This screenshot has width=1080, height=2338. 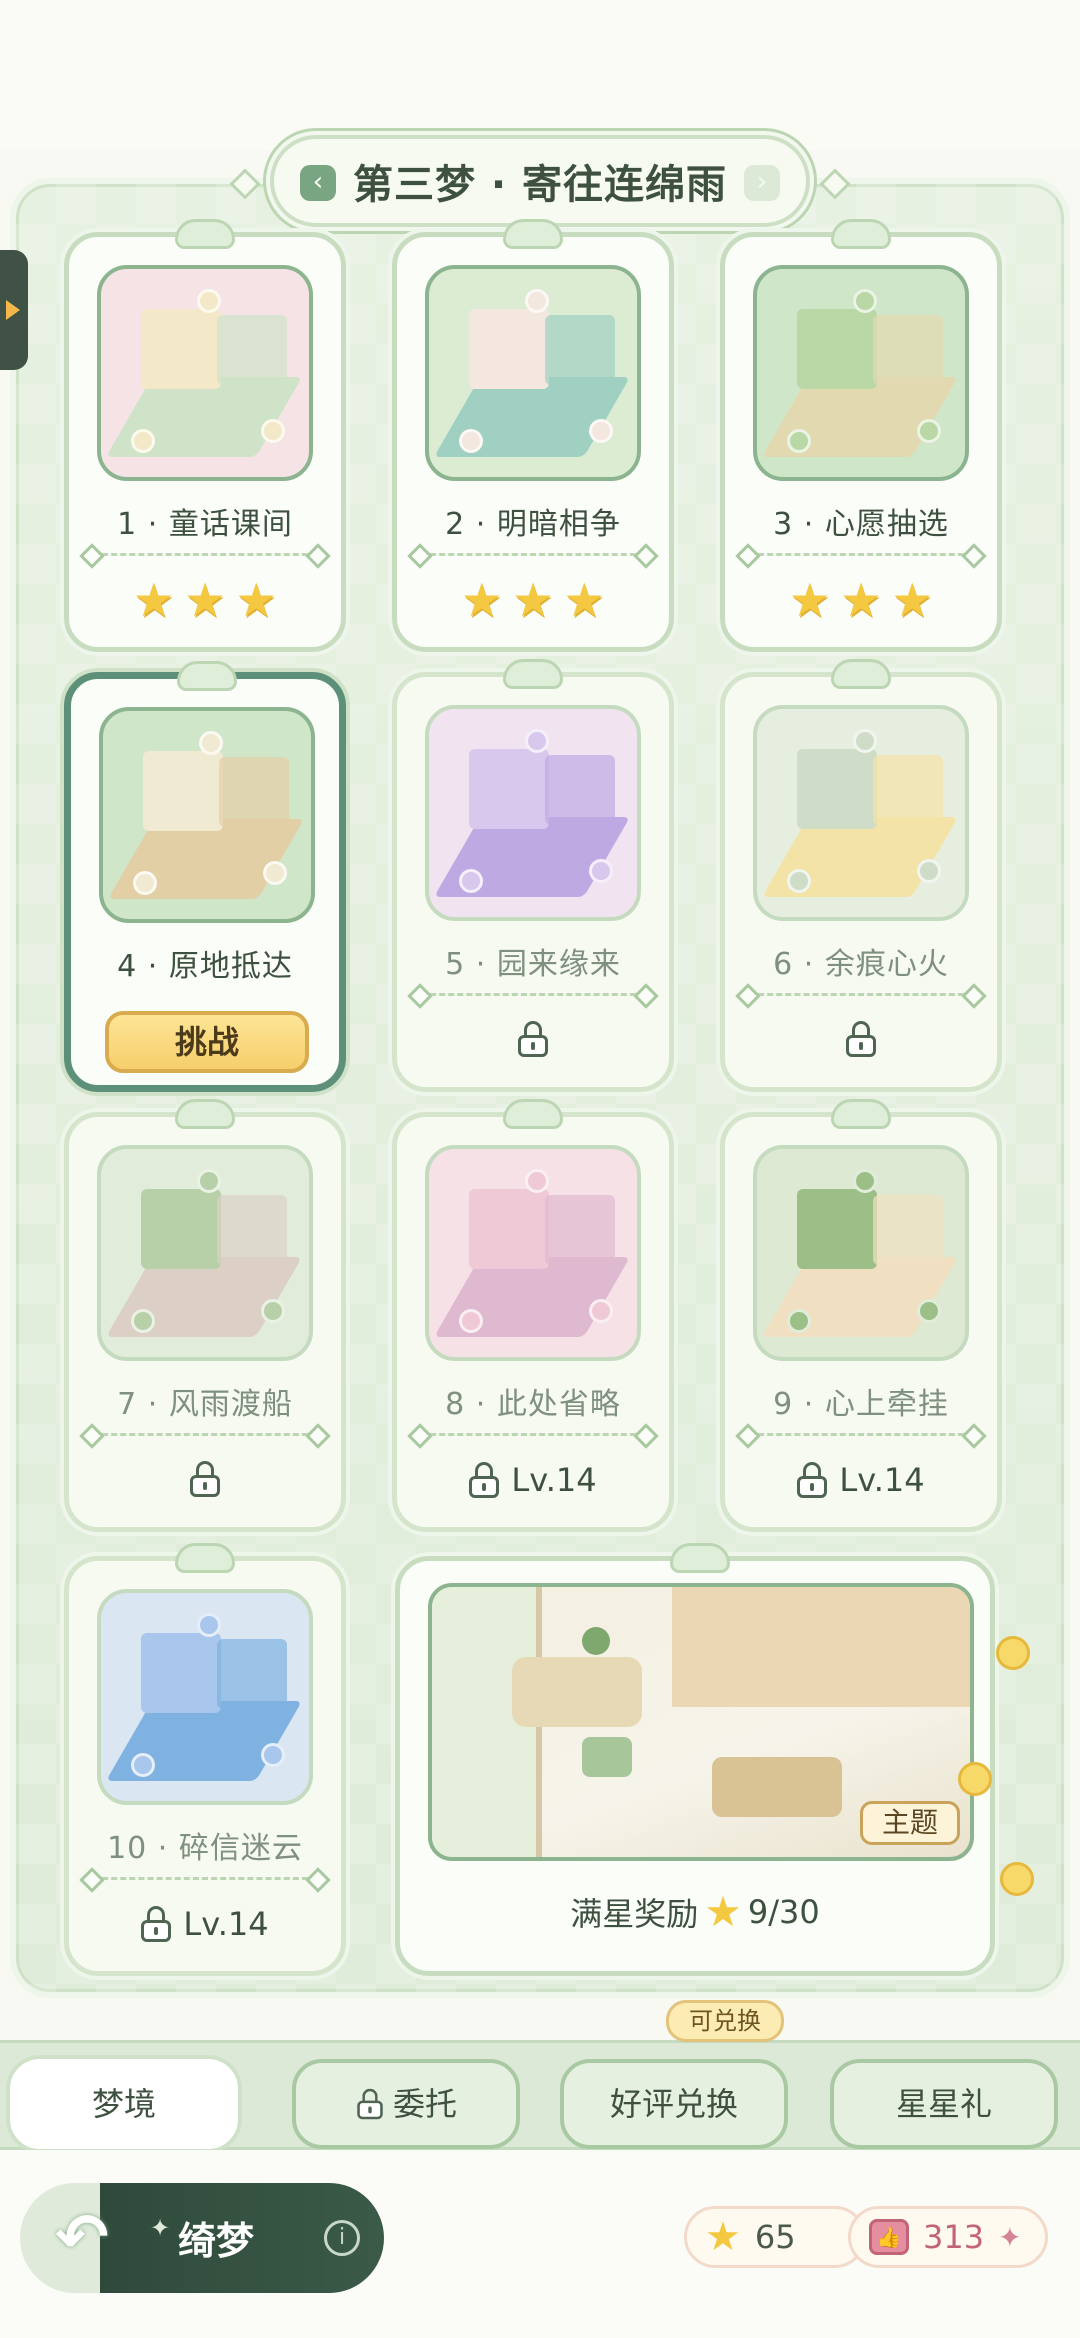 I want to click on like-counter: 👍 313 ✦, so click(x=948, y=2237).